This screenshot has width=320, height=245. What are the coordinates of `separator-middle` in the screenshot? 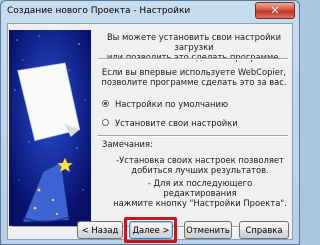 It's located at (193, 136).